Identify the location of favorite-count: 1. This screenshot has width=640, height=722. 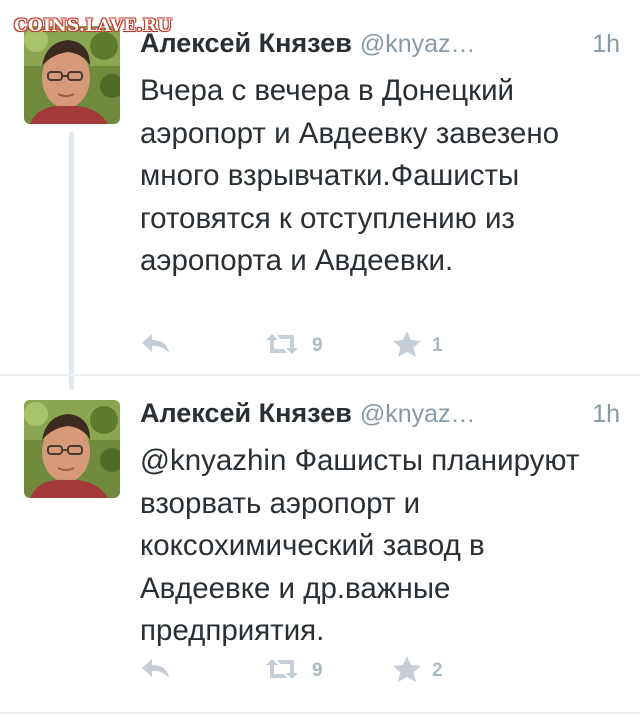
(437, 345).